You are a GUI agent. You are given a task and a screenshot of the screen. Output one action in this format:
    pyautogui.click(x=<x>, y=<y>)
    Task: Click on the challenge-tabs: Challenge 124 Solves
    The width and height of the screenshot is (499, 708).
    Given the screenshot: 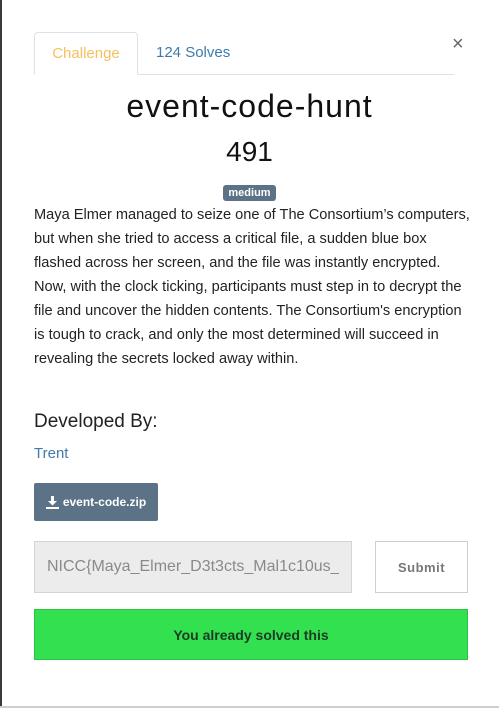 What is the action you would take?
    pyautogui.click(x=244, y=53)
    